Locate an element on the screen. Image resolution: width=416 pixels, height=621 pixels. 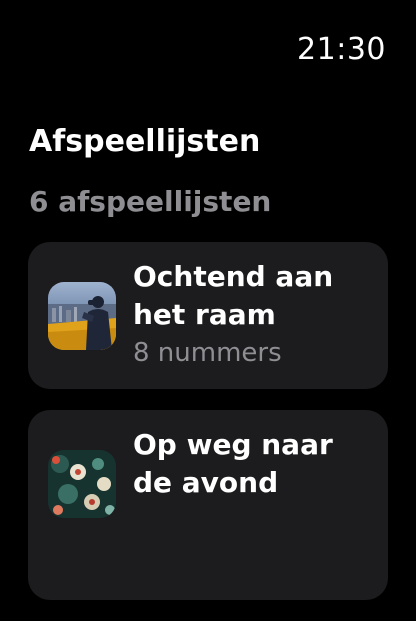
playlist-title: Op weg naar de avond is located at coordinates (233, 463).